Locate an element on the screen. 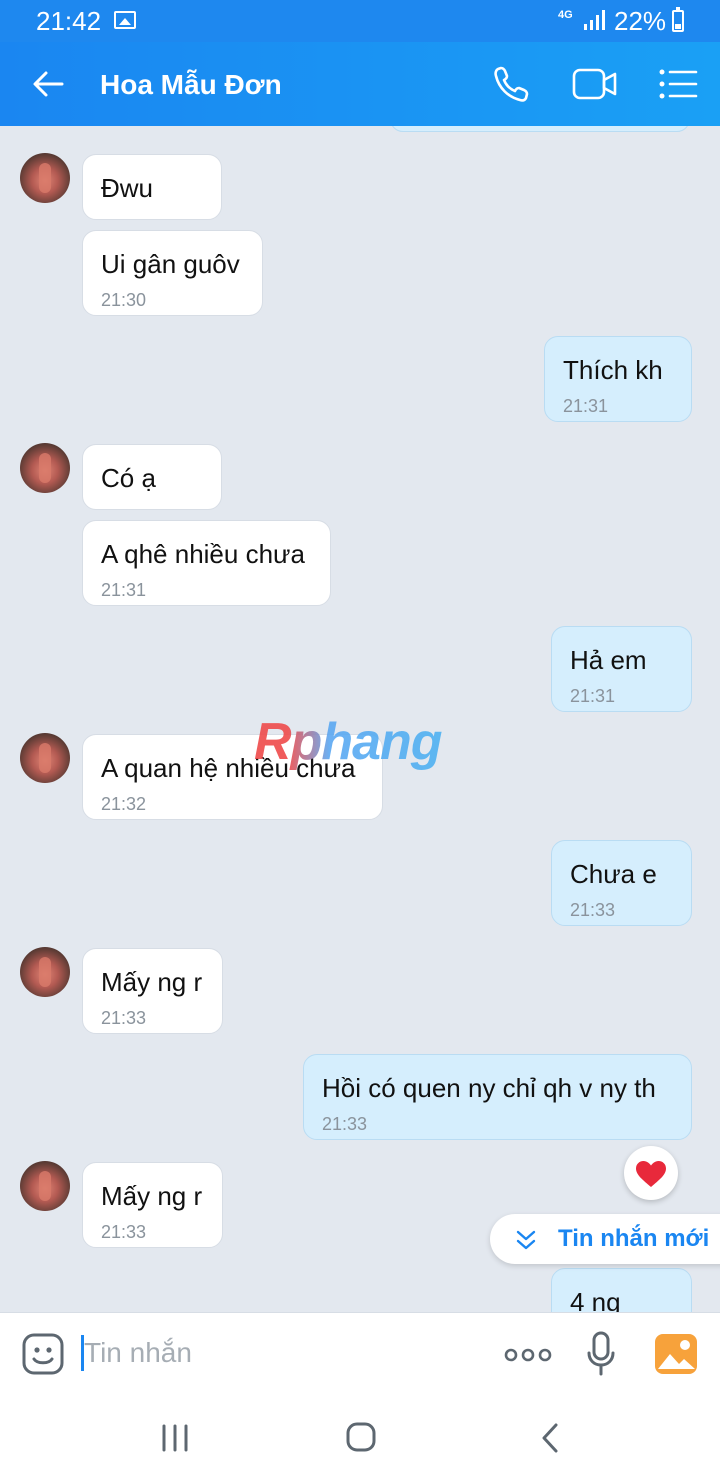  signal-icon is located at coordinates (595, 20).